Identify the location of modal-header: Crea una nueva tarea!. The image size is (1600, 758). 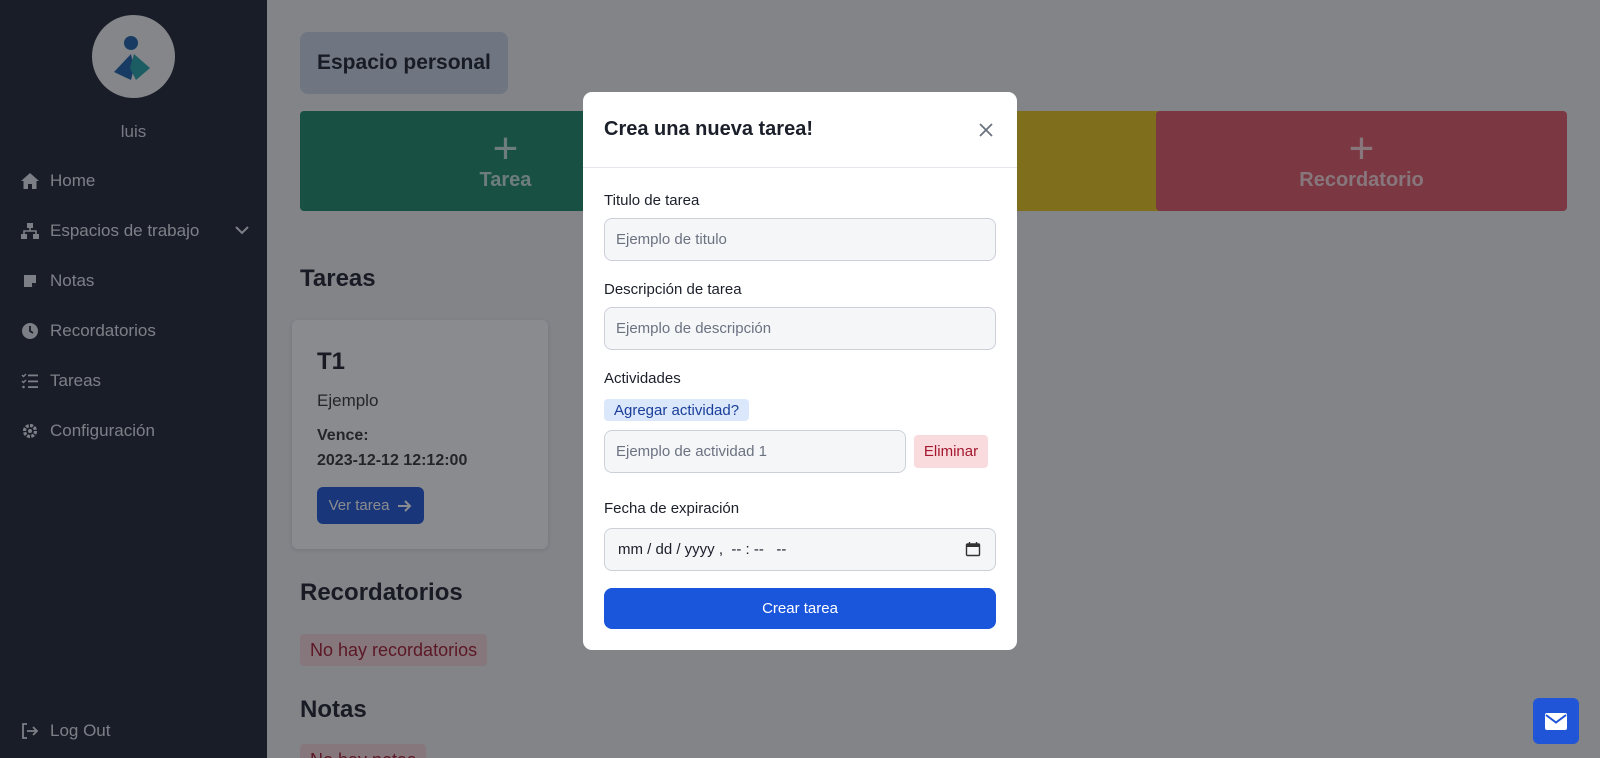
(800, 130).